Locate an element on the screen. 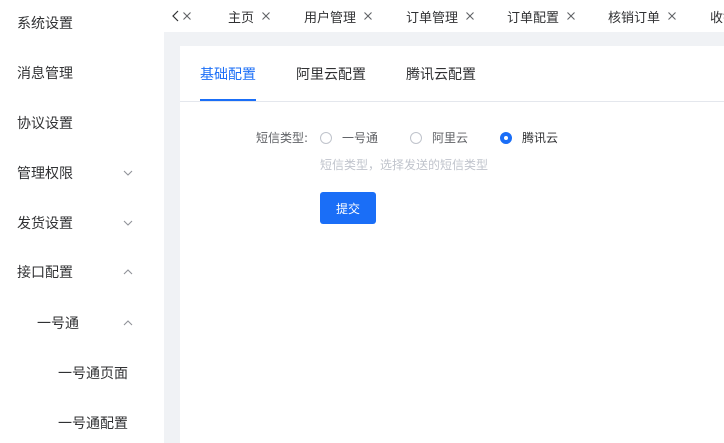  sidebar-item-agreement-settings: 协议设置 is located at coordinates (82, 123).